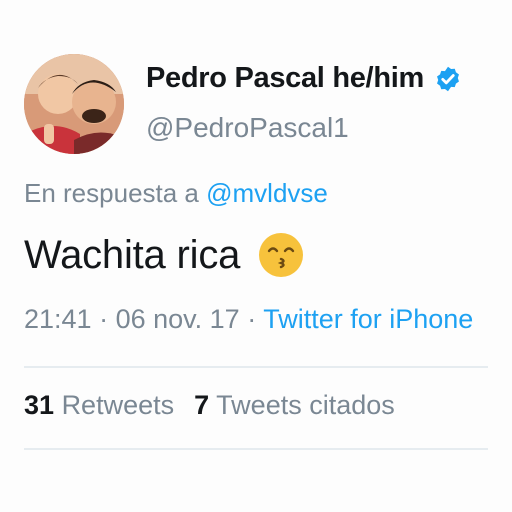 This screenshot has width=512, height=512. Describe the element at coordinates (178, 319) in the screenshot. I see `tweet-date: 06 nov. 17` at that location.